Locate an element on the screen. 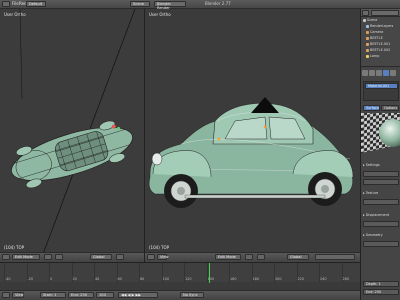  headlight is located at coordinates (157, 159).